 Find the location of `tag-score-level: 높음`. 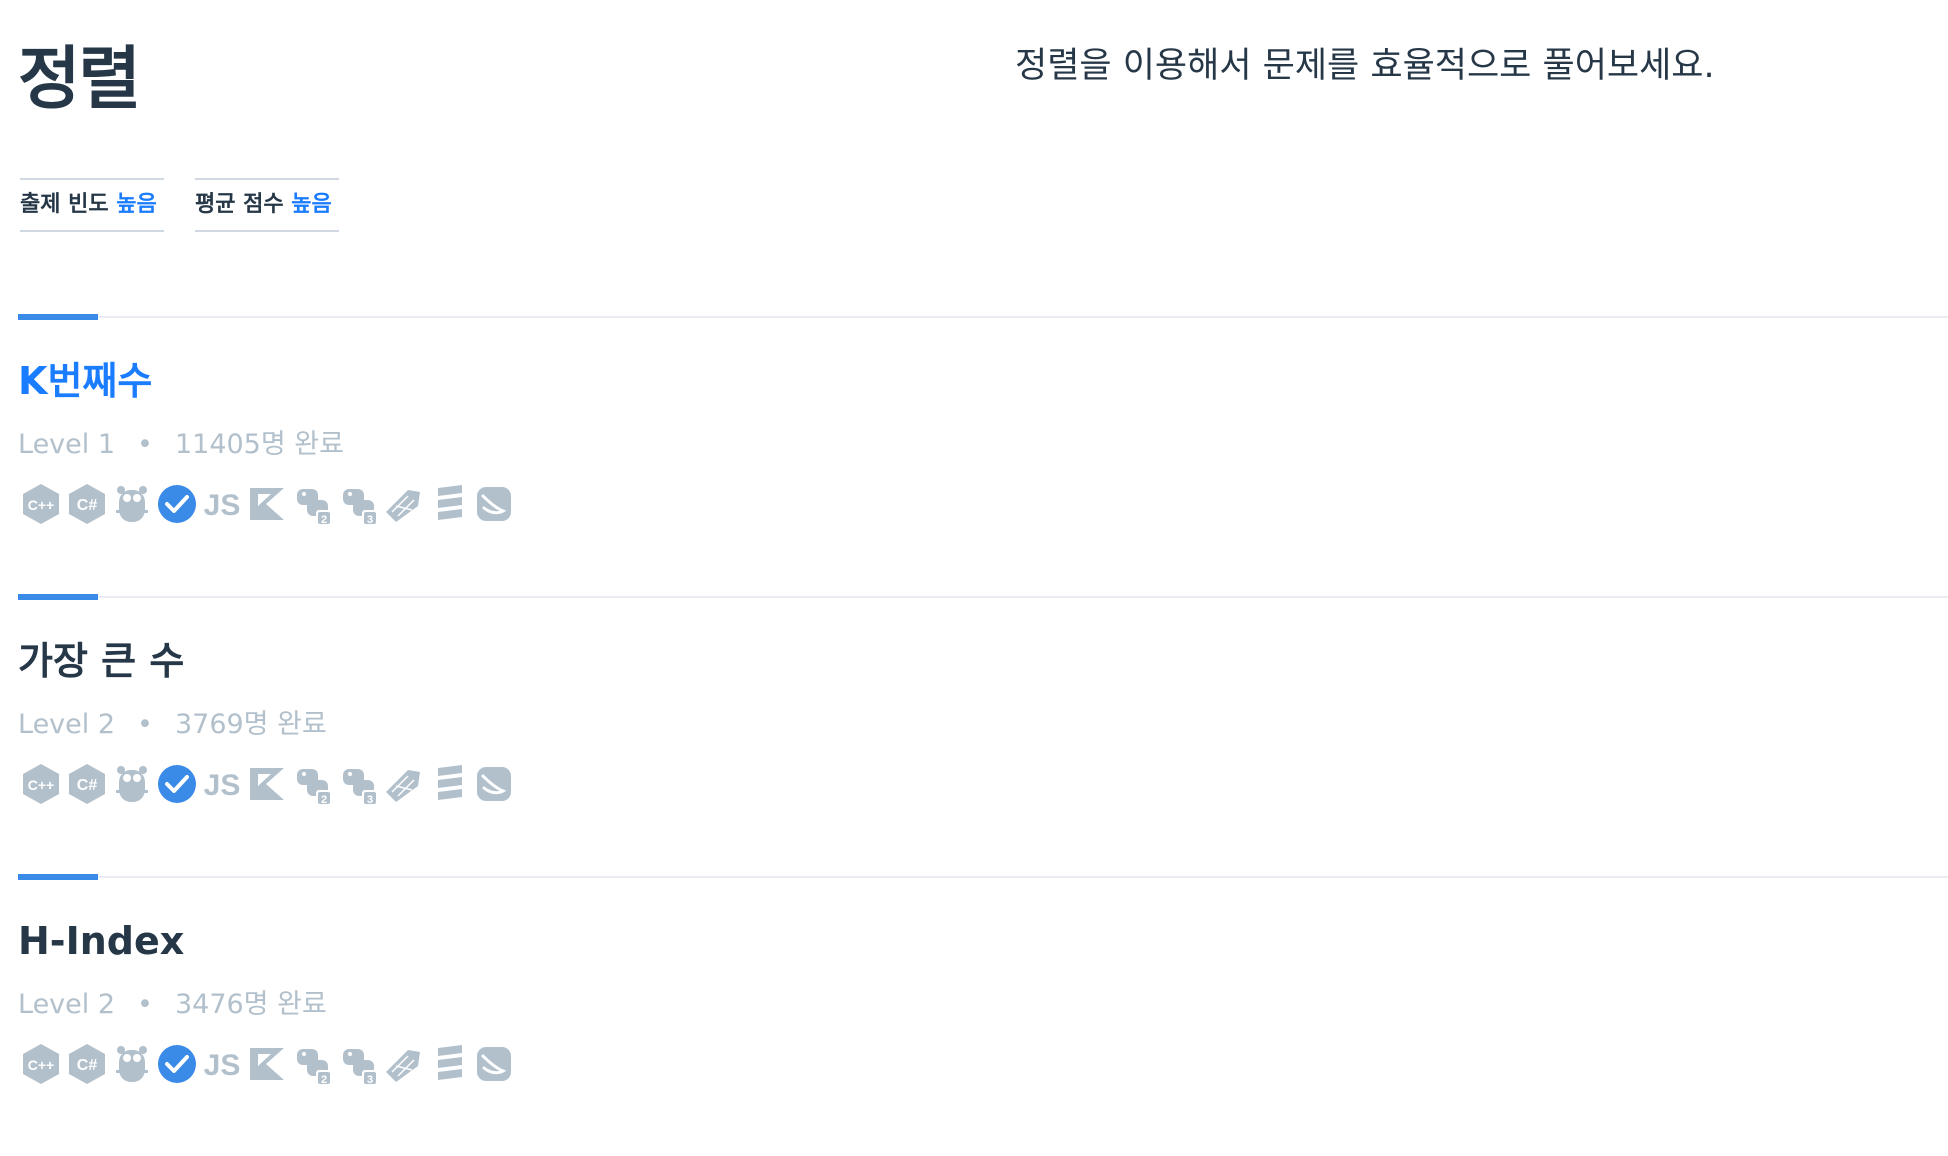

tag-score-level: 높음 is located at coordinates (311, 204).